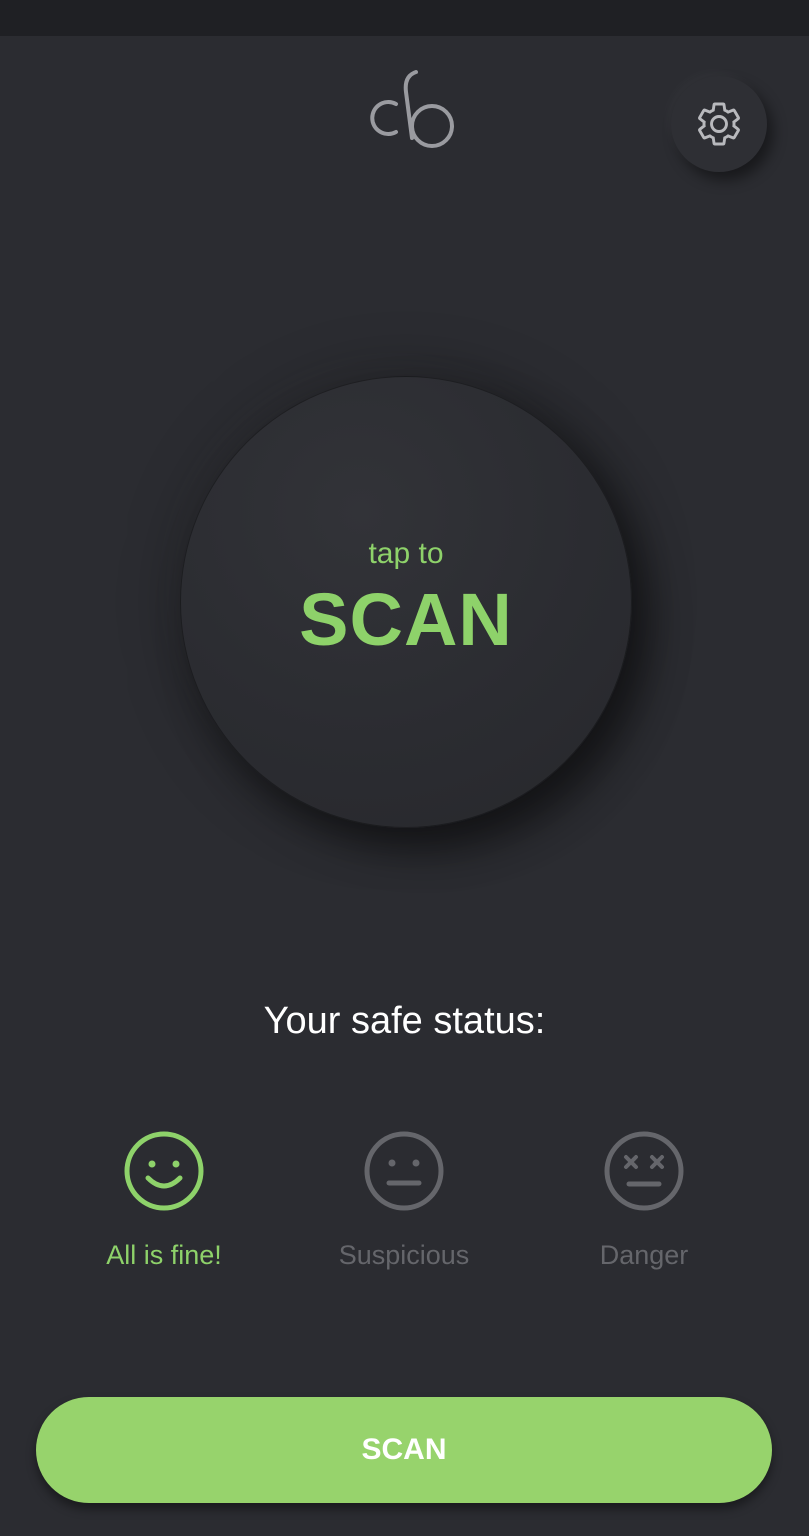 This screenshot has height=1536, width=809. Describe the element at coordinates (164, 1171) in the screenshot. I see `smile-face-icon` at that location.